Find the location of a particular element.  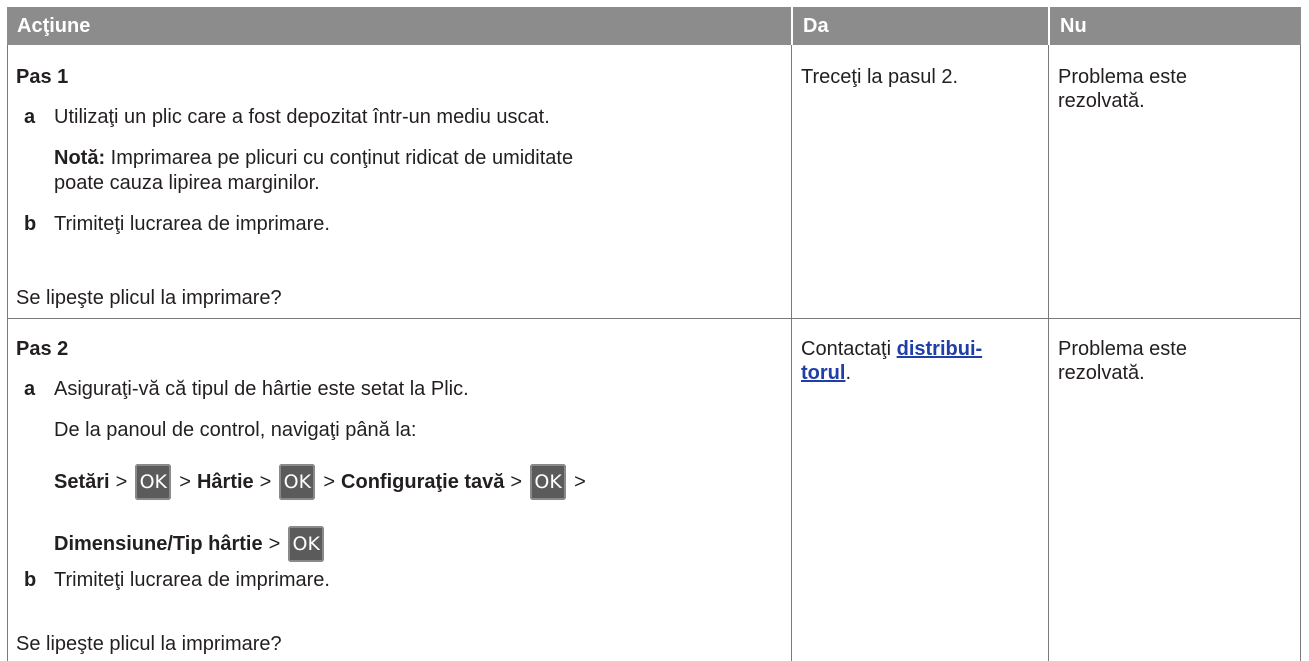

nav-setari: Setări is located at coordinates (82, 481).